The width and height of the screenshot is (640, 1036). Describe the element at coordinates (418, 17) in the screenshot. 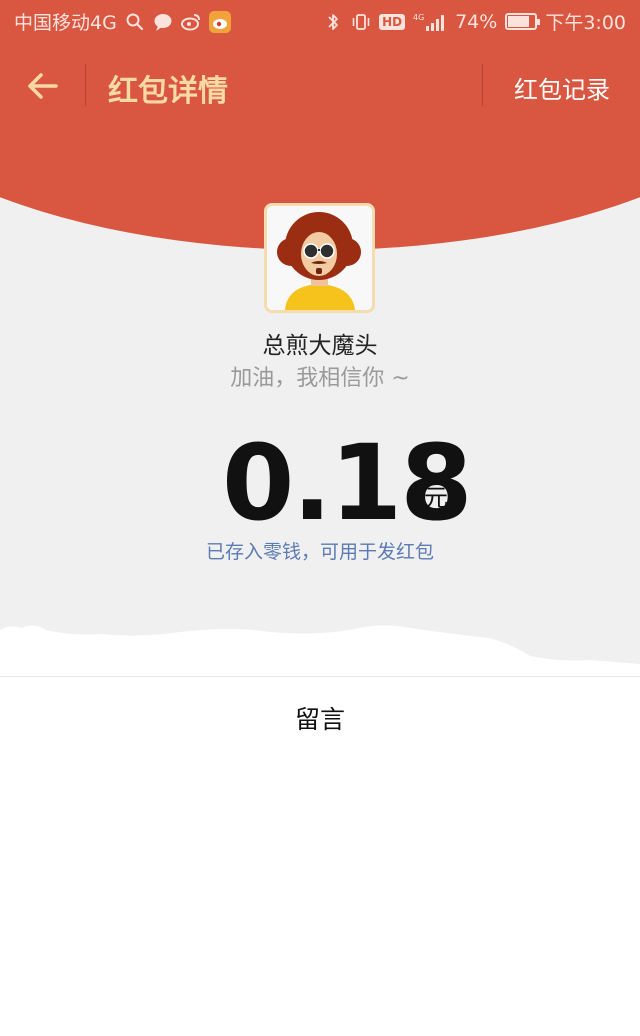

I see `svg-text: 4G` at that location.